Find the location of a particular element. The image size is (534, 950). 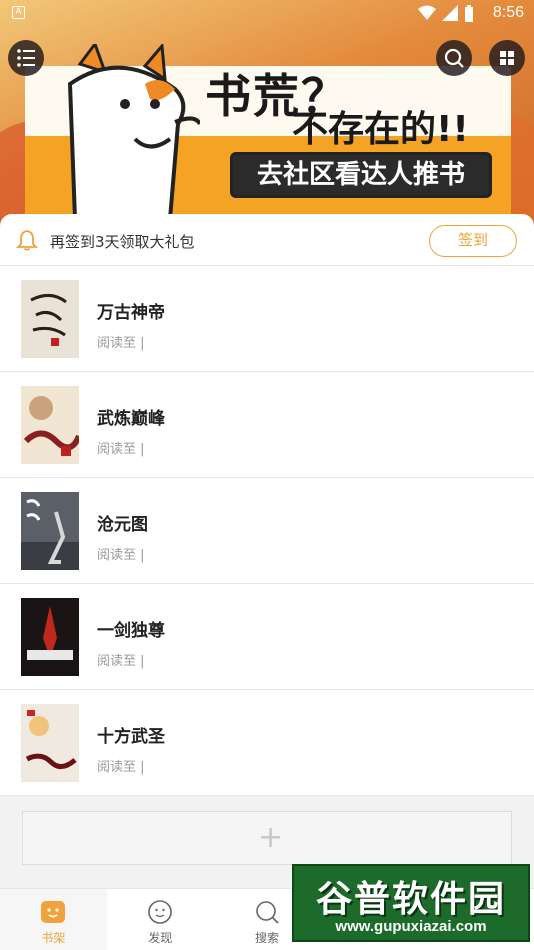

book-item: 武炼巅峰 阅读至 | is located at coordinates (267, 425).